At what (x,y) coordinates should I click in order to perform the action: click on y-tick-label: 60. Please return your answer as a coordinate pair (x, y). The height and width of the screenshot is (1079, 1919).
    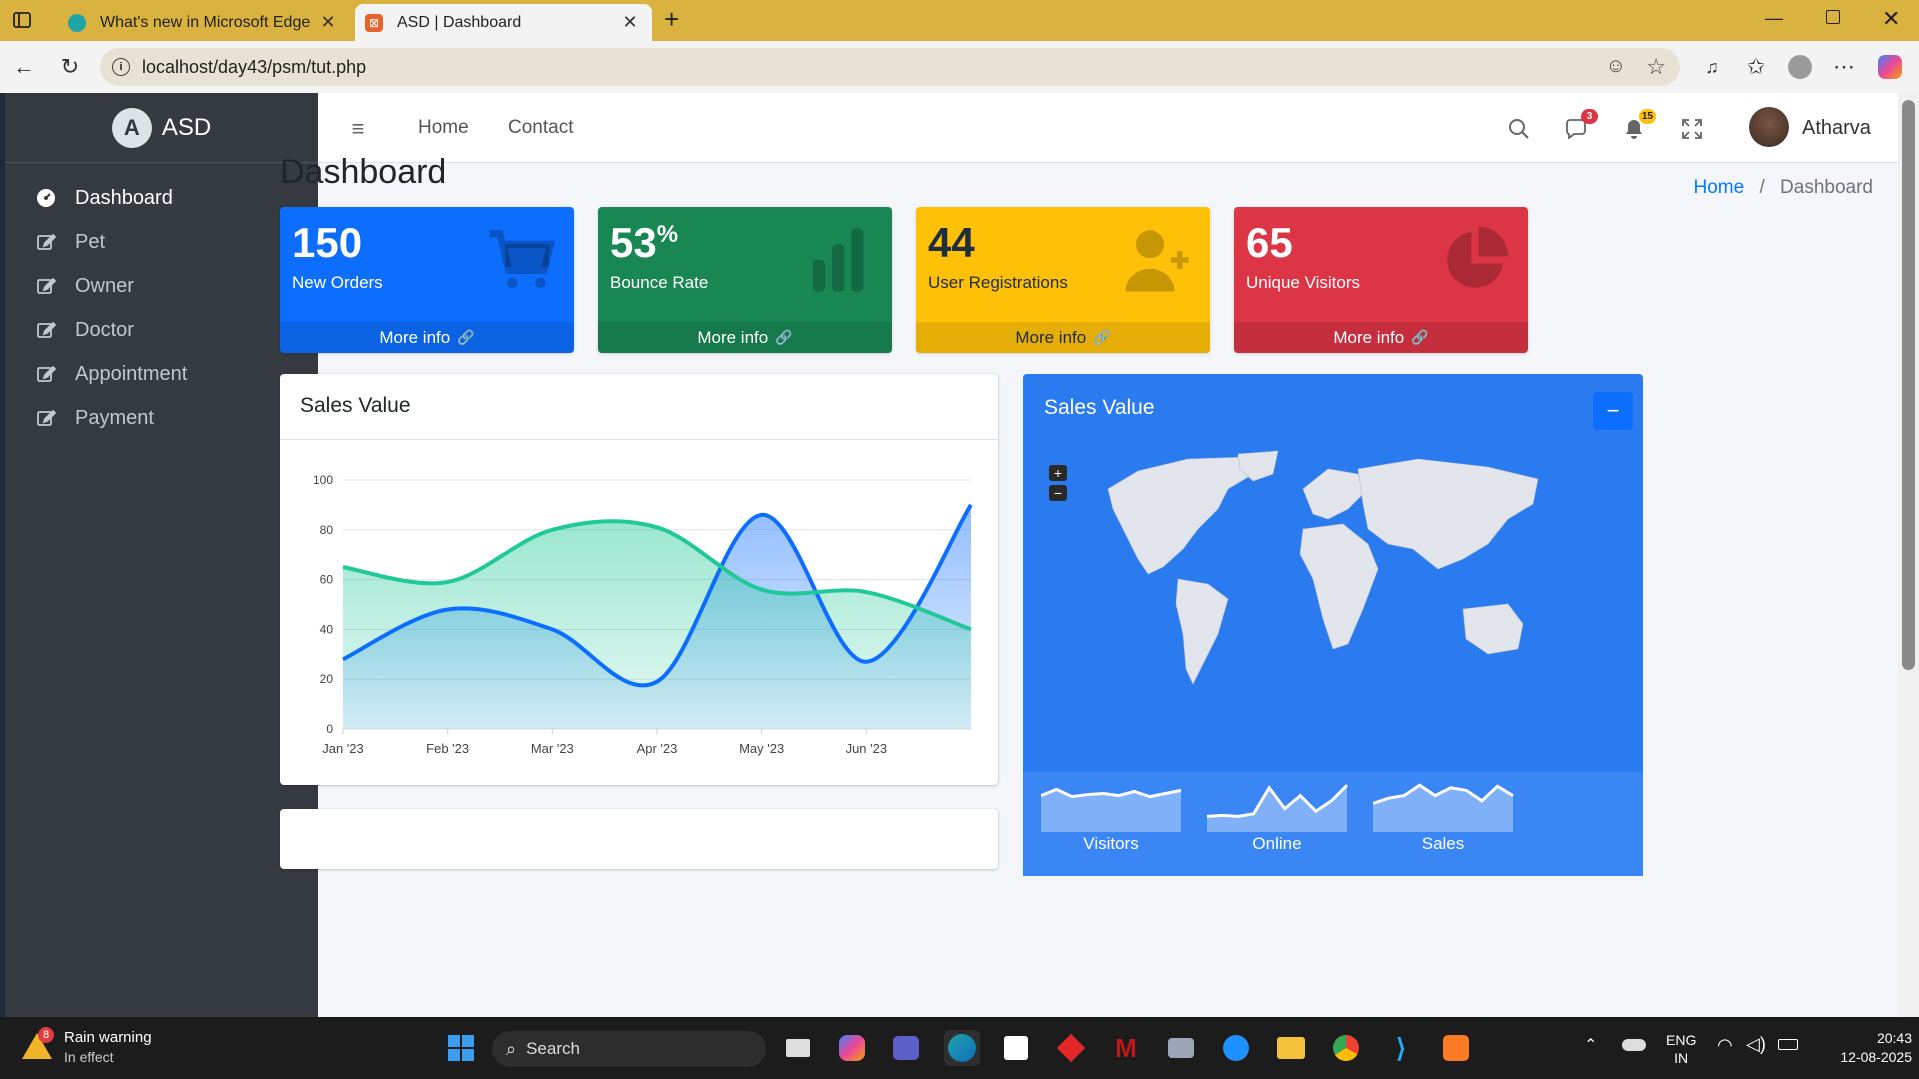
    Looking at the image, I should click on (327, 580).